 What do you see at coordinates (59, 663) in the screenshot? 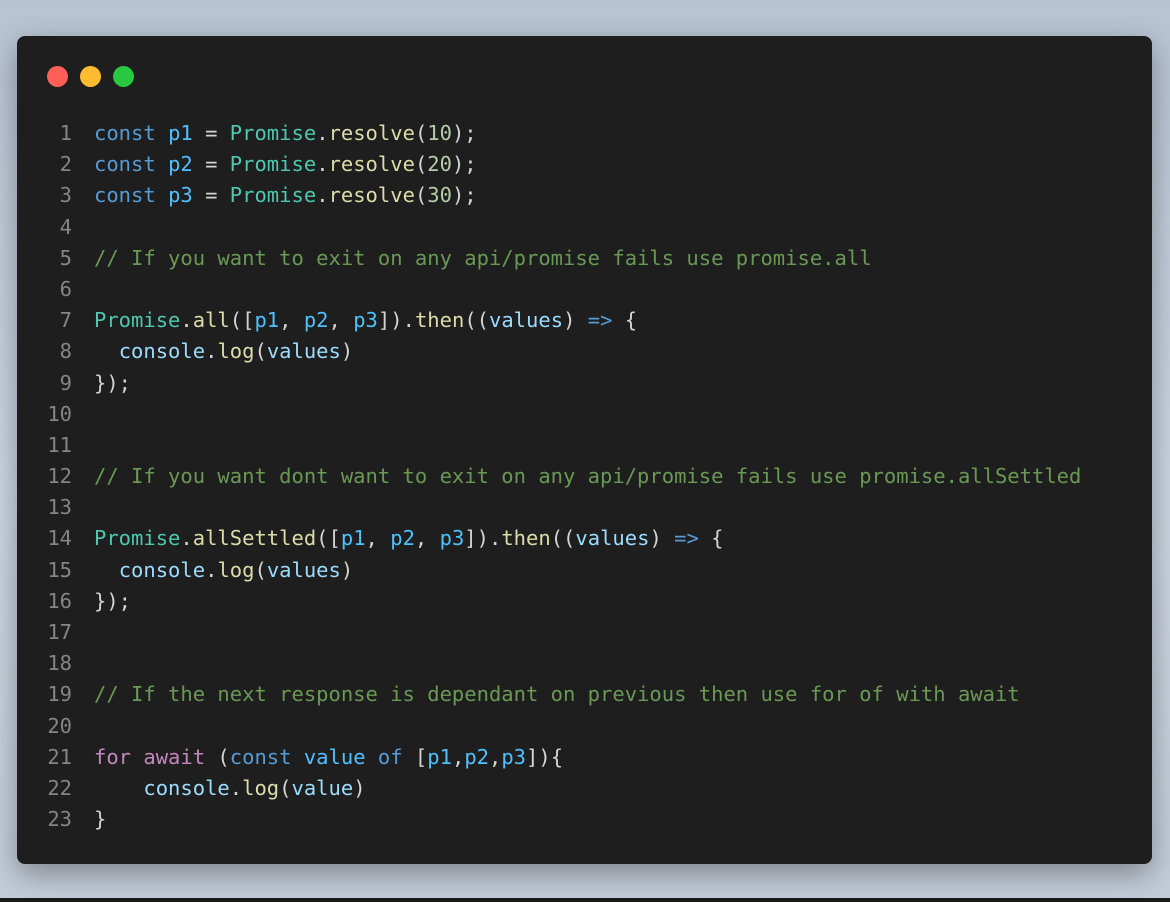
I see `line-number: 18` at bounding box center [59, 663].